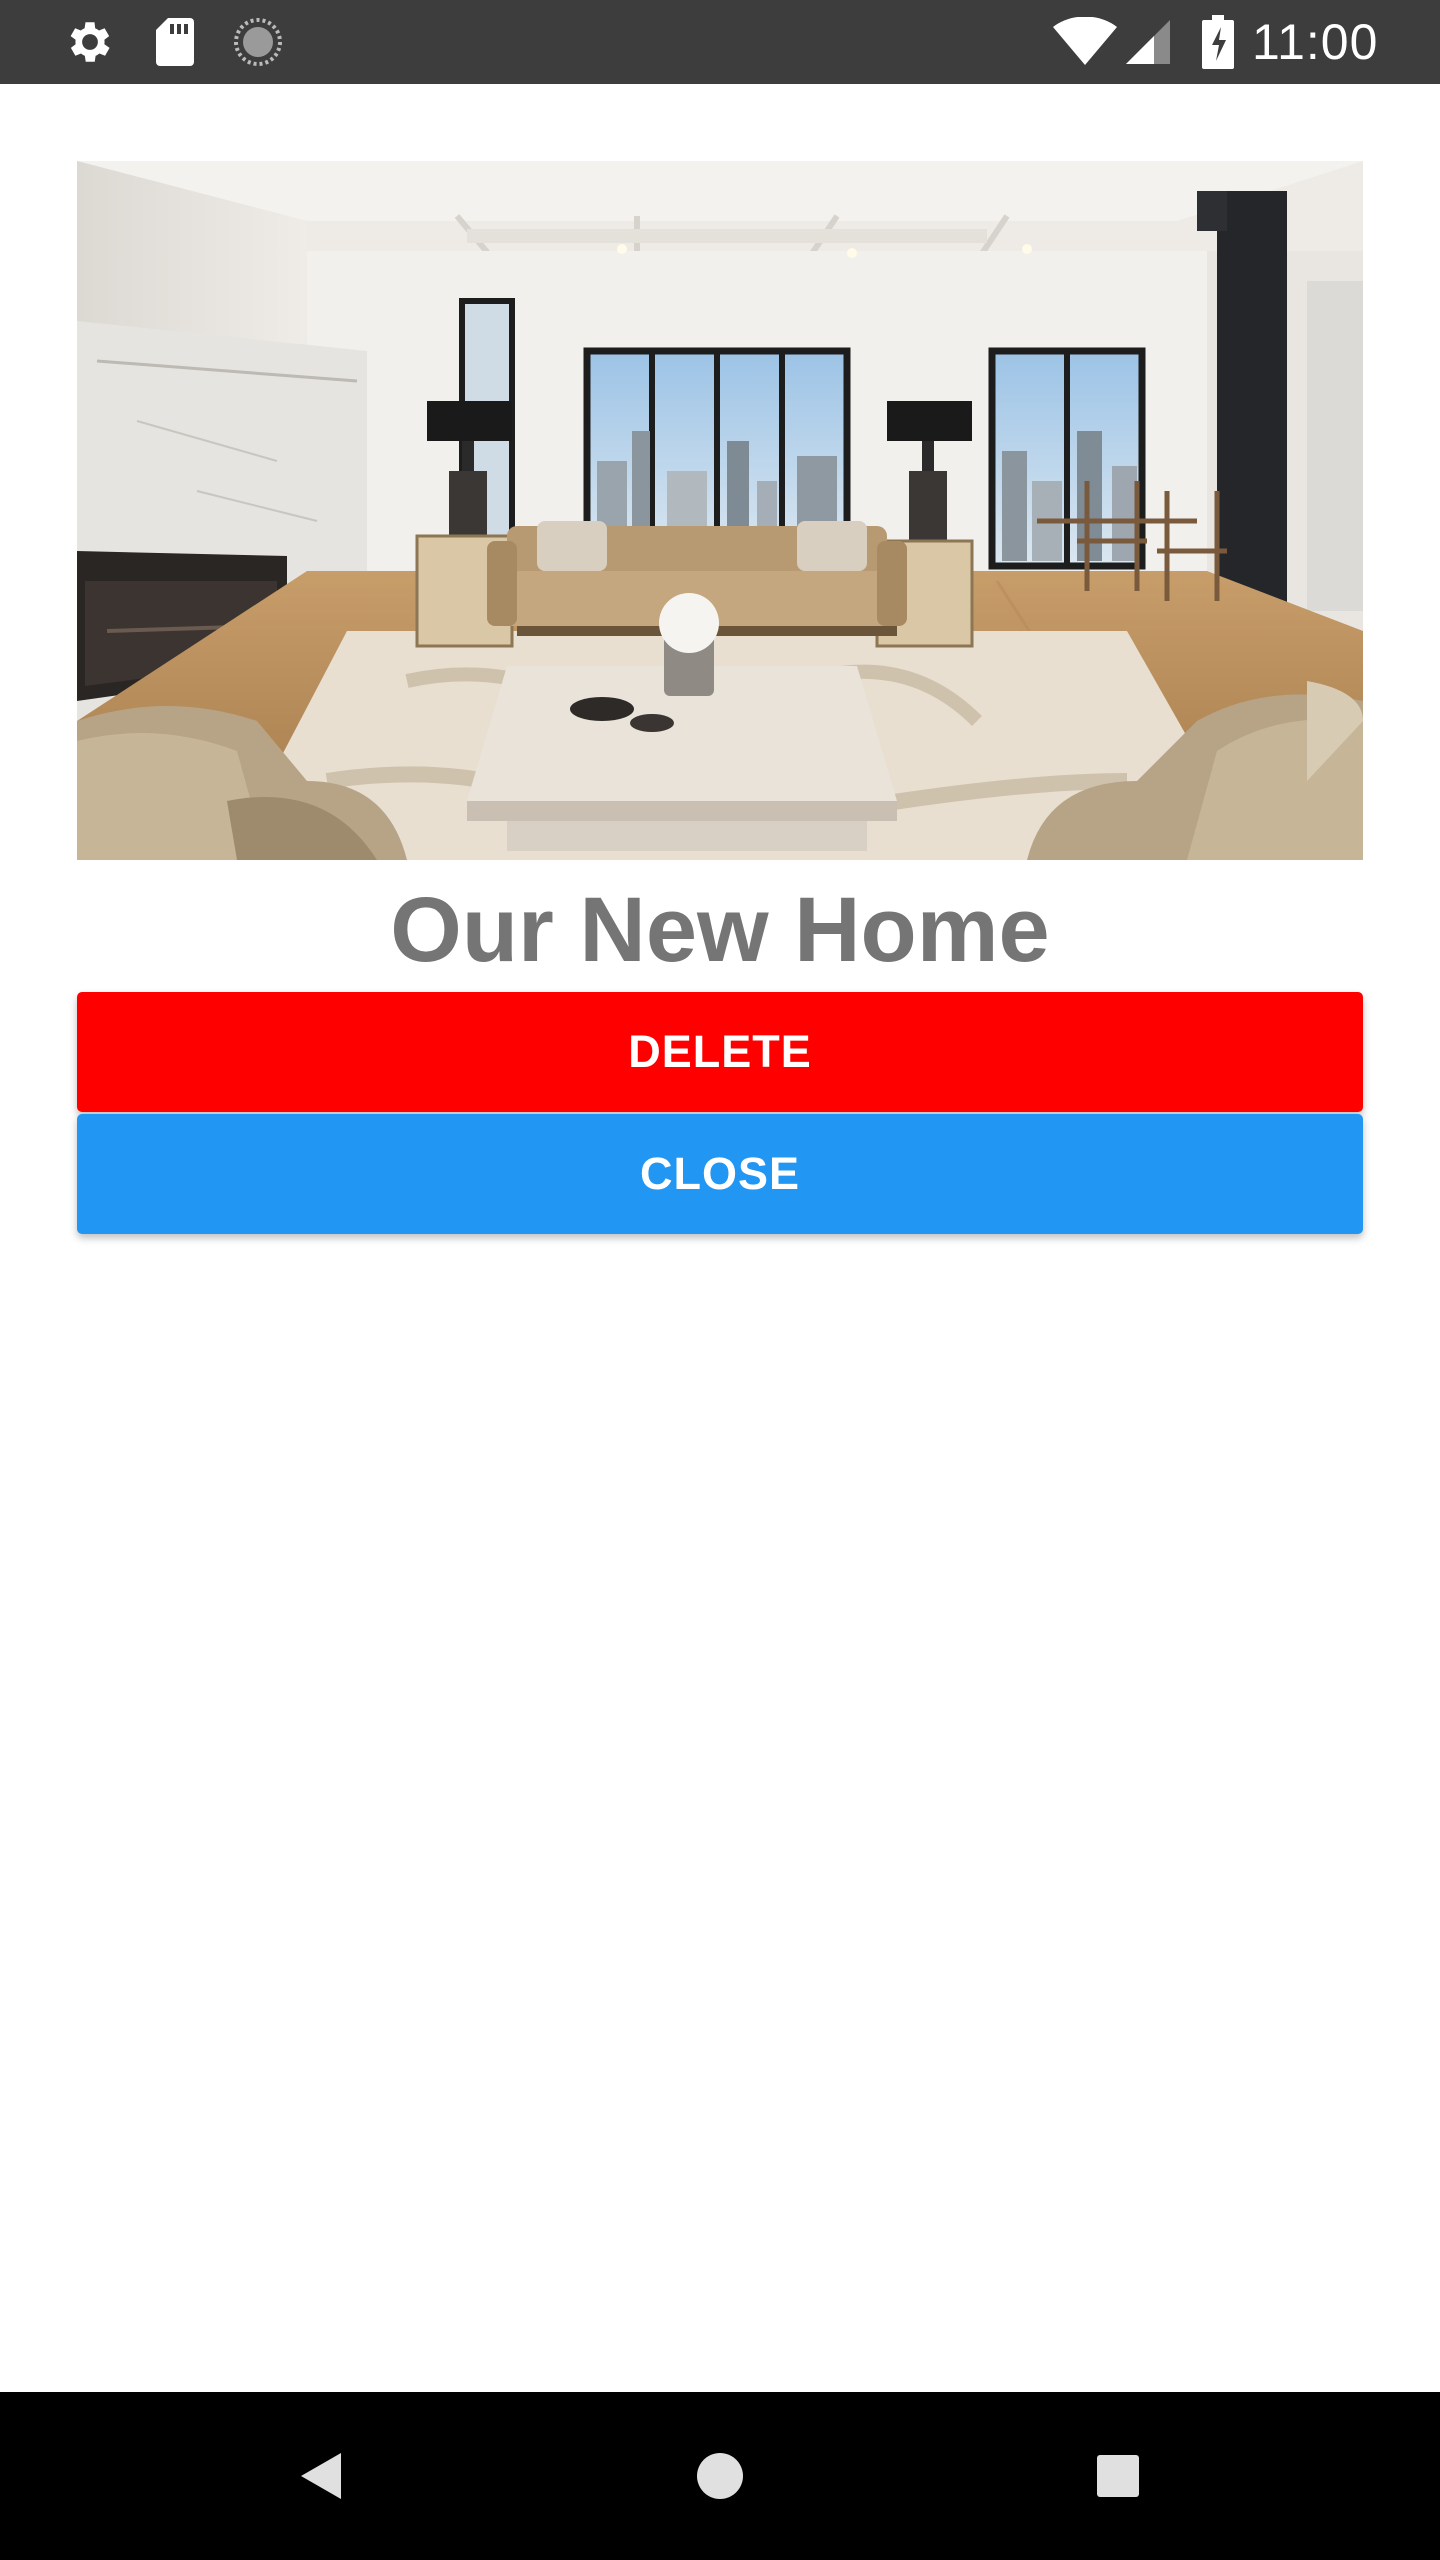  Describe the element at coordinates (175, 42) in the screenshot. I see `sd-card-icon` at that location.